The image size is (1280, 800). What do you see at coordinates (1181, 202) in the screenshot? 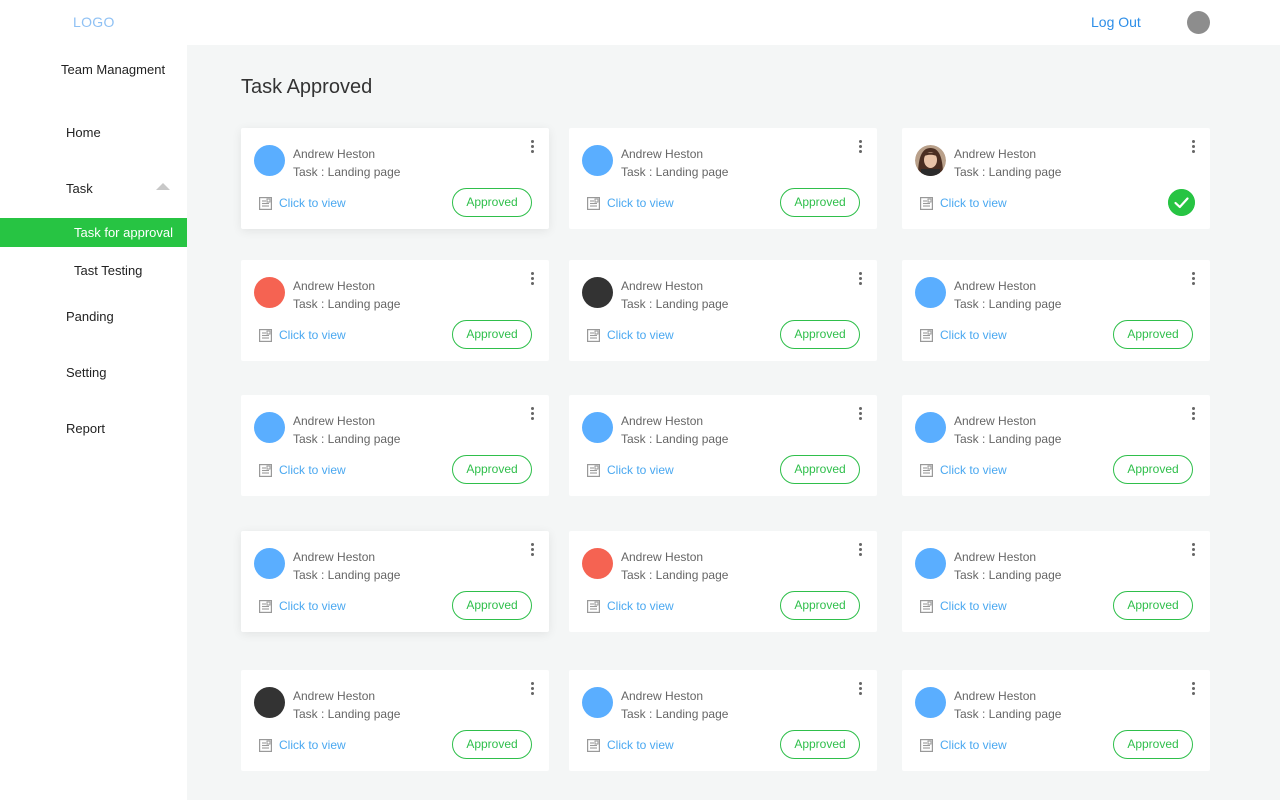
I see `approved-check-icon` at bounding box center [1181, 202].